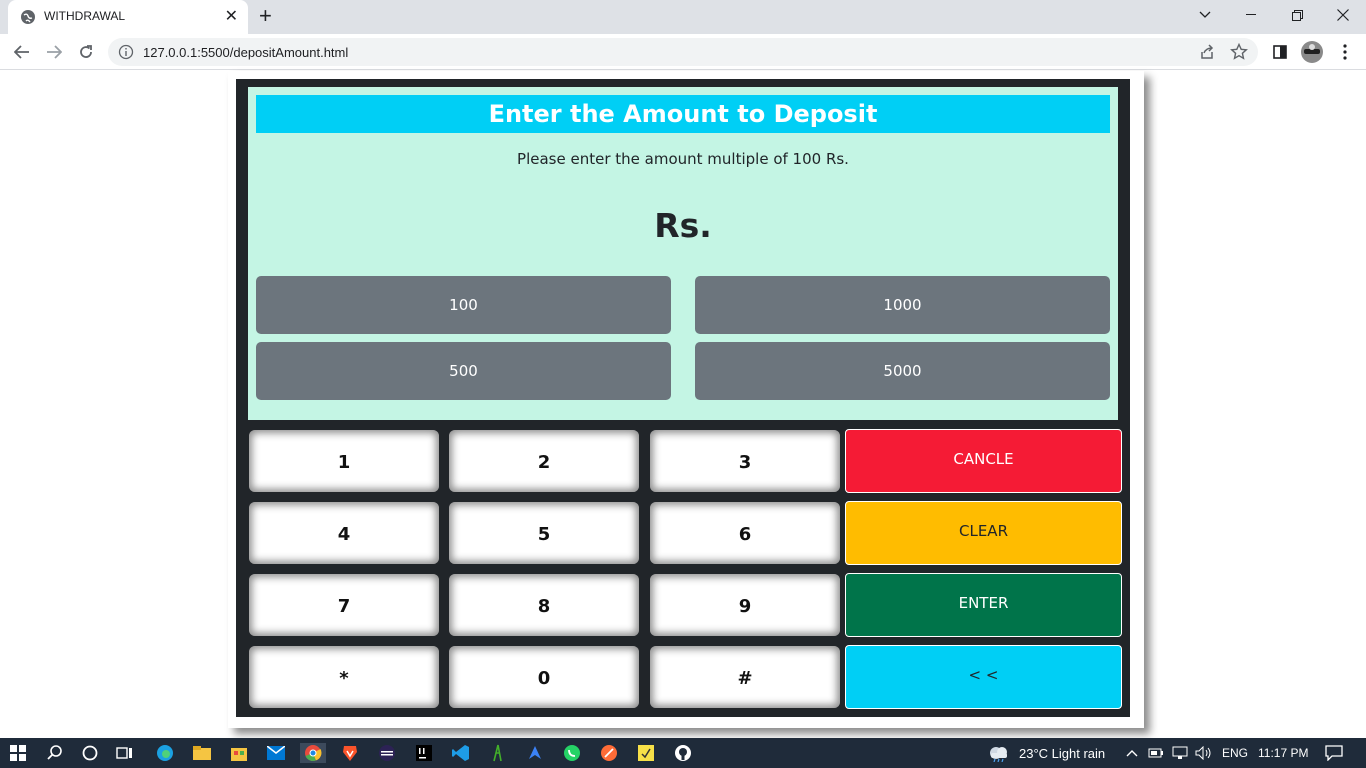 The width and height of the screenshot is (1366, 768). What do you see at coordinates (535, 753) in the screenshot?
I see `app-arrow-icon` at bounding box center [535, 753].